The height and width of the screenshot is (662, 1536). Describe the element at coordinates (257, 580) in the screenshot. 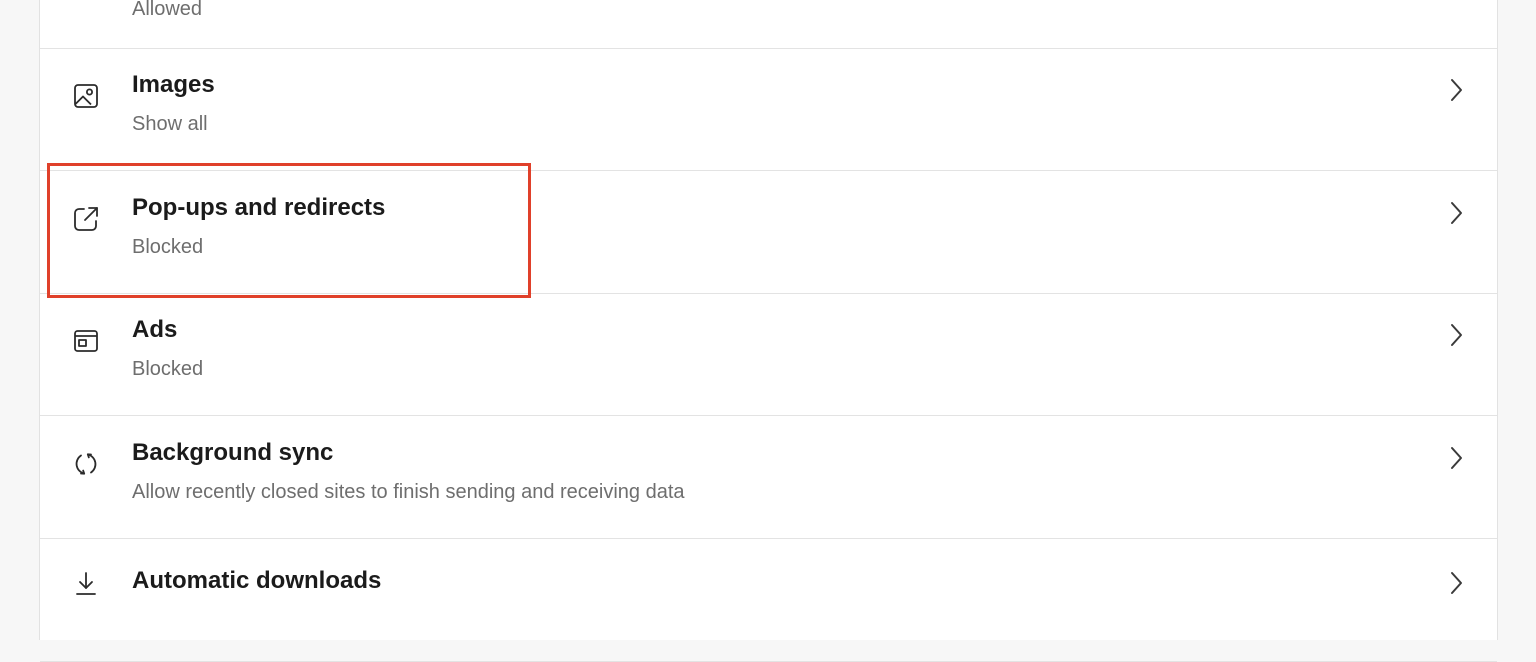

I see `settings-row-automatic-downloads-title: Automatic downloads` at that location.